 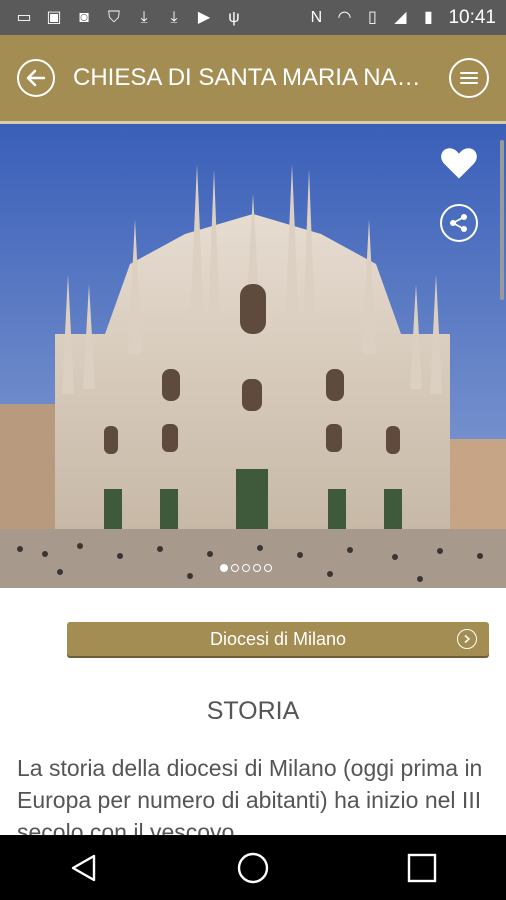 What do you see at coordinates (84, 17) in the screenshot?
I see `badge-100-icon: ◙` at bounding box center [84, 17].